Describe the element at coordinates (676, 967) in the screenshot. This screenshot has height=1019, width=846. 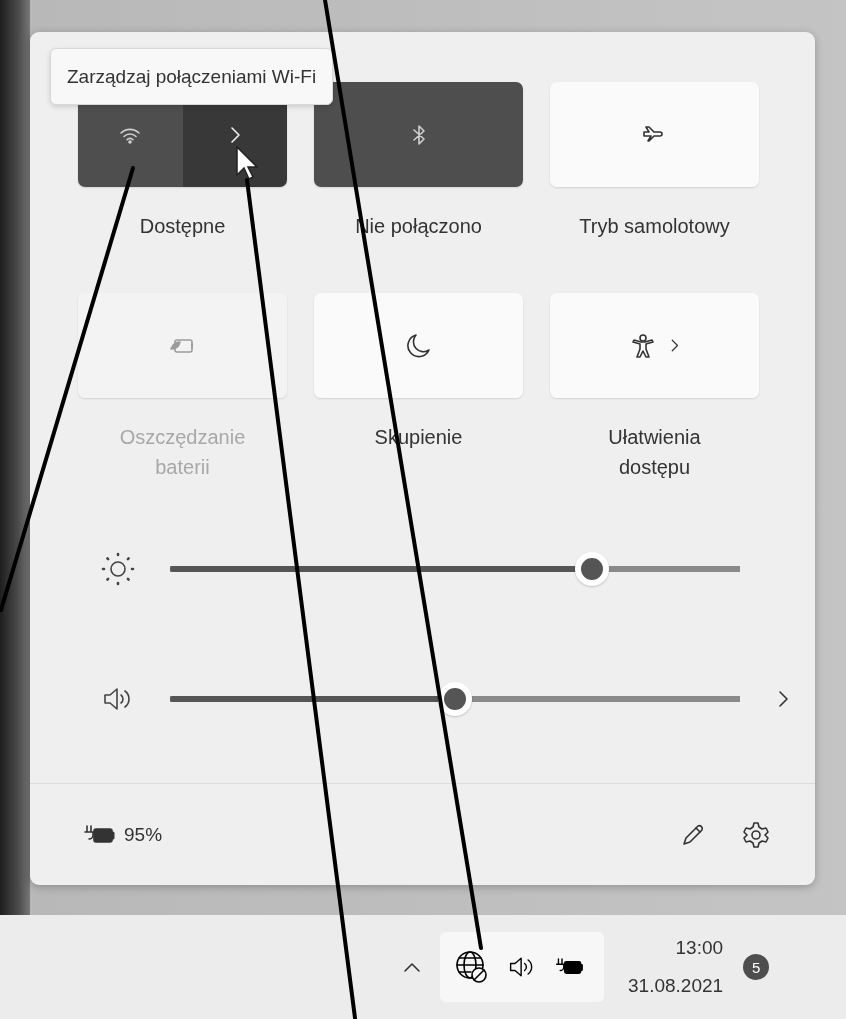
I see `clock-button: 13:00 31.08.2021` at that location.